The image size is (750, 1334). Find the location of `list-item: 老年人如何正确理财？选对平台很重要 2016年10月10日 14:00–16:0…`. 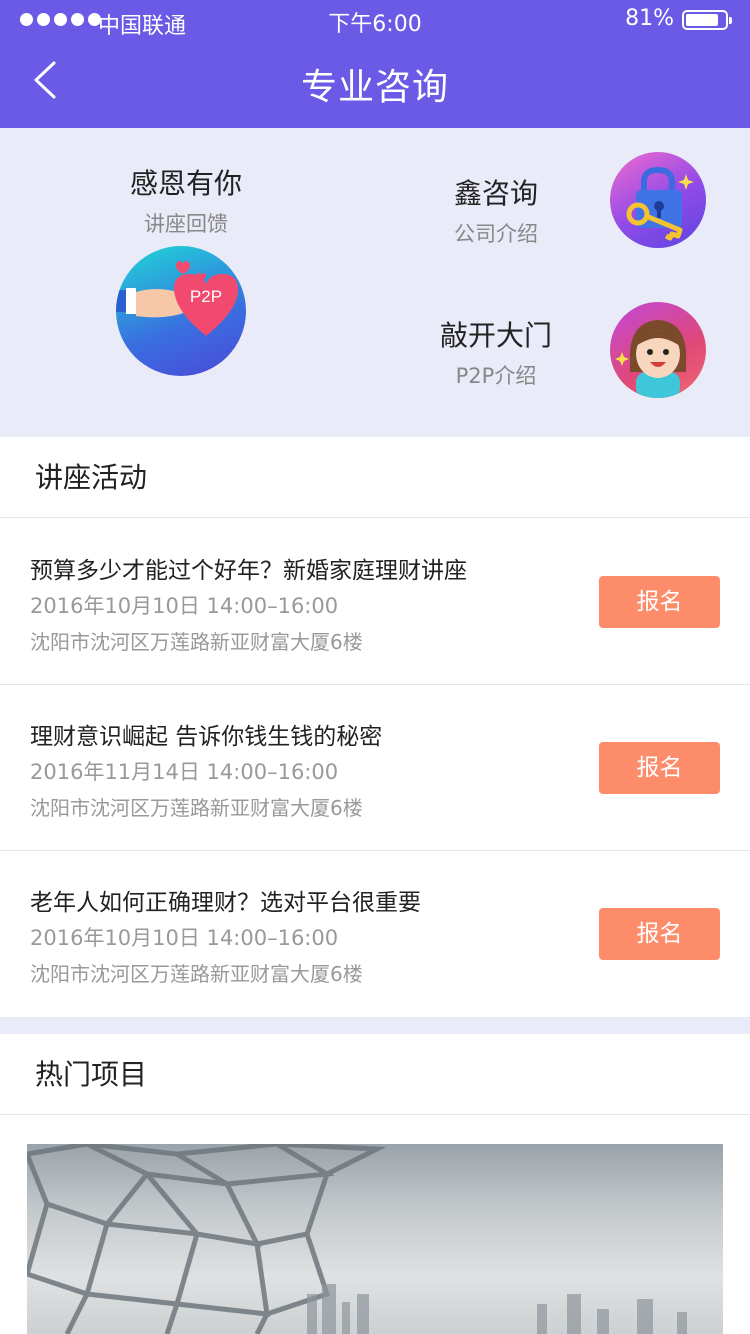

list-item: 老年人如何正确理财？选对平台很重要 2016年10月10日 14:00–16:0… is located at coordinates (375, 934).